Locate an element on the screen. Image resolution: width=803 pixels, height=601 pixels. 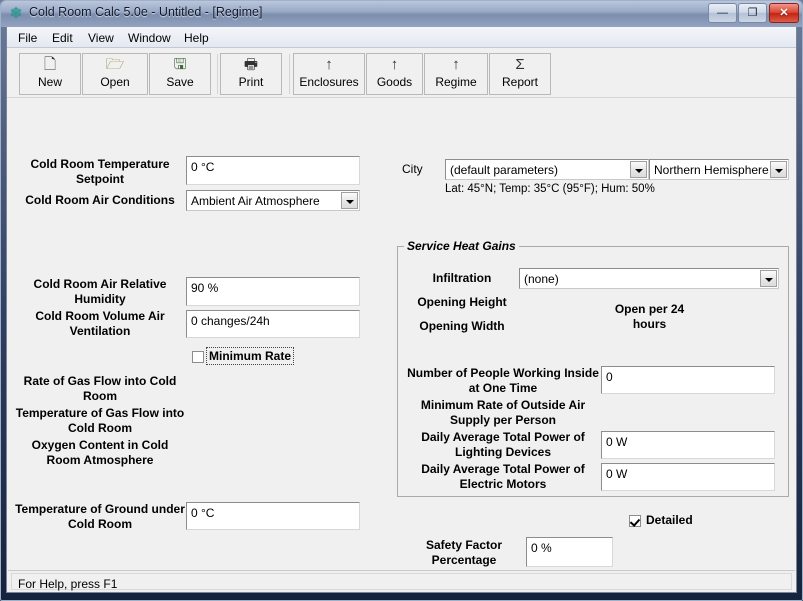
toolbar-label-regime: Regime is located at coordinates (456, 82).